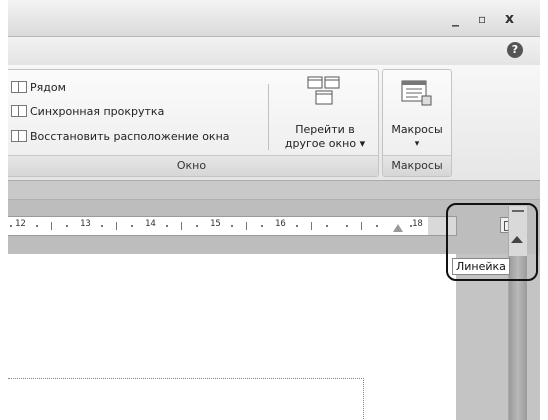 The image size is (548, 420). Describe the element at coordinates (20, 224) in the screenshot. I see `ruler-number: 12` at that location.